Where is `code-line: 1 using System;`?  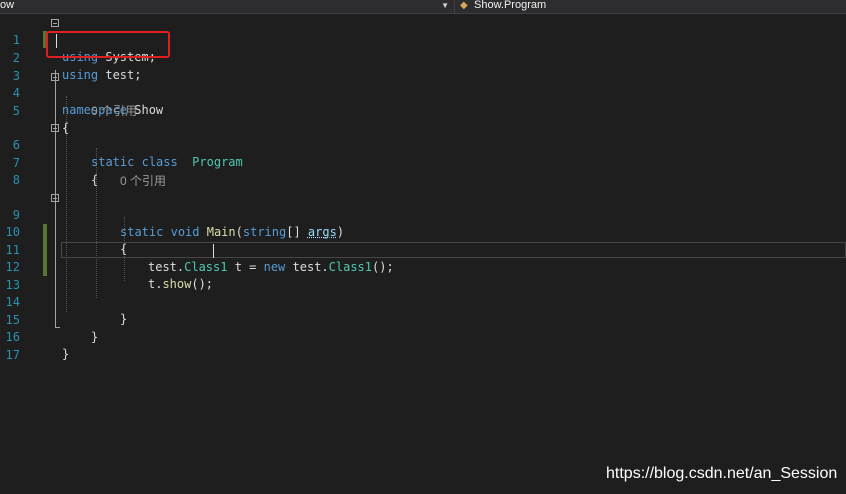
code-line: 1 using System; is located at coordinates (423, 39).